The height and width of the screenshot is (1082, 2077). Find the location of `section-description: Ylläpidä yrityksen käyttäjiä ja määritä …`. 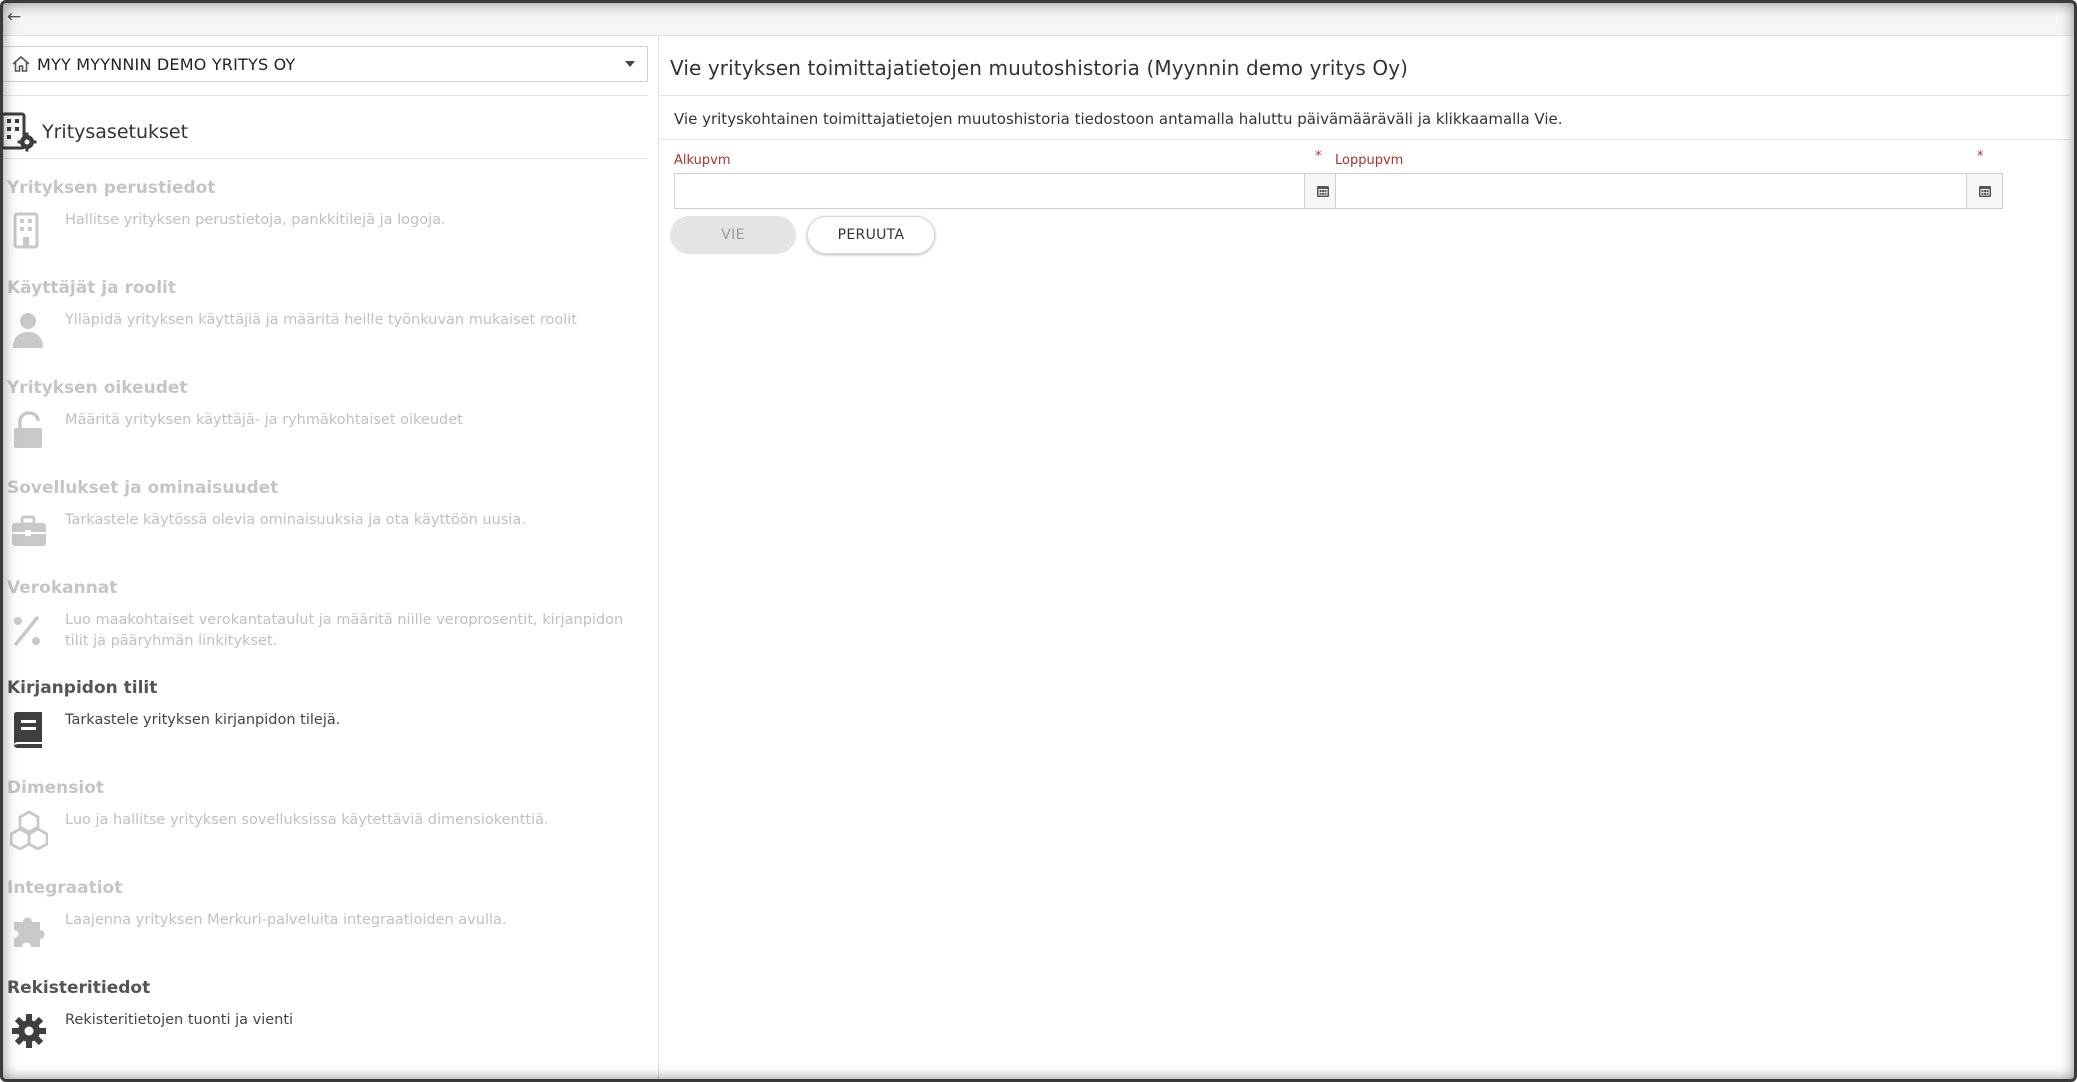

section-description: Ylläpidä yrityksen käyttäjiä ja määritä … is located at coordinates (321, 320).